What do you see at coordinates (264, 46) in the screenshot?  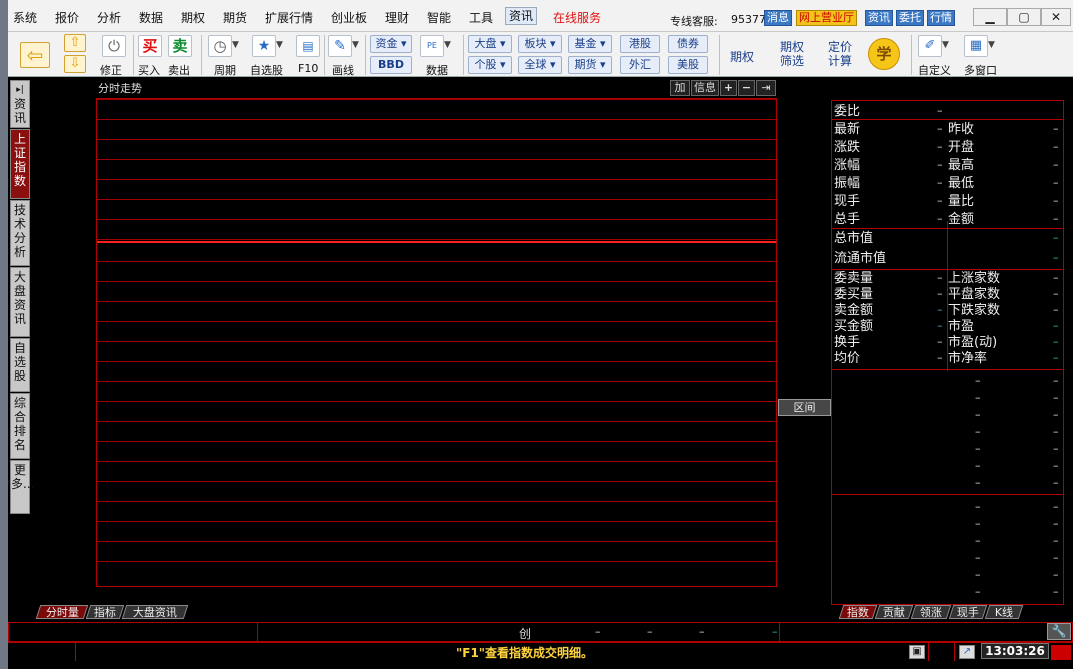 I see `star-icon: ★` at bounding box center [264, 46].